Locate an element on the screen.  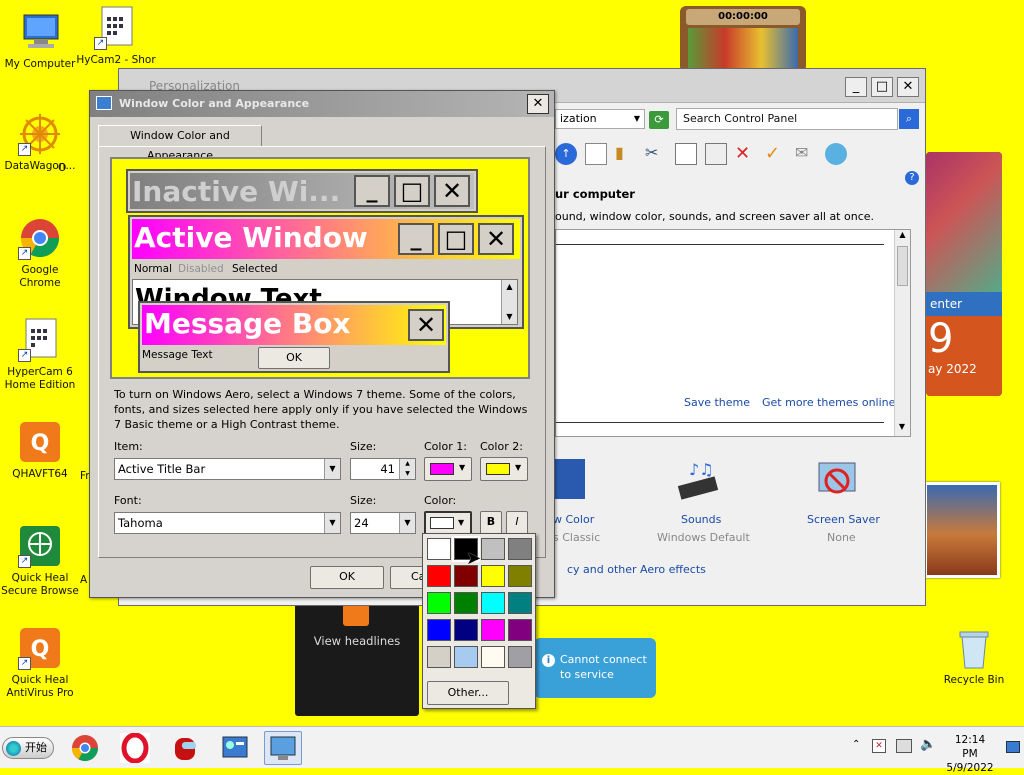
feed-gadget: View headlines is located at coordinates (357, 657).